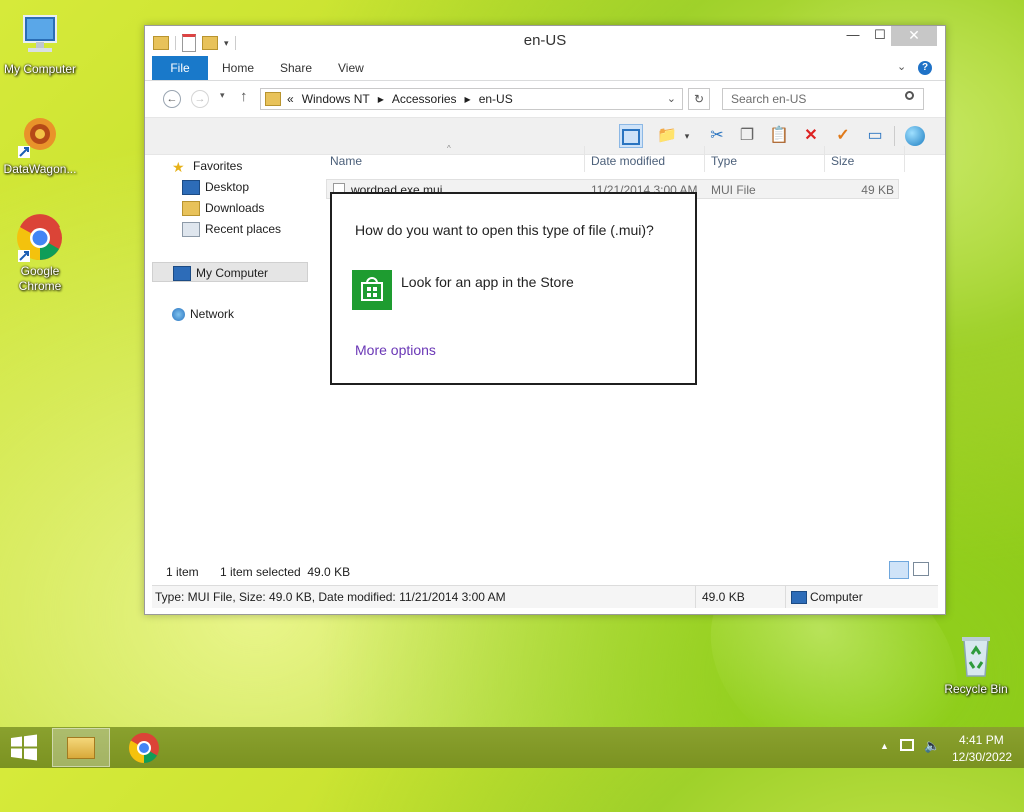 Image resolution: width=1024 pixels, height=812 pixels. I want to click on star-icon: ★, so click(178, 166).